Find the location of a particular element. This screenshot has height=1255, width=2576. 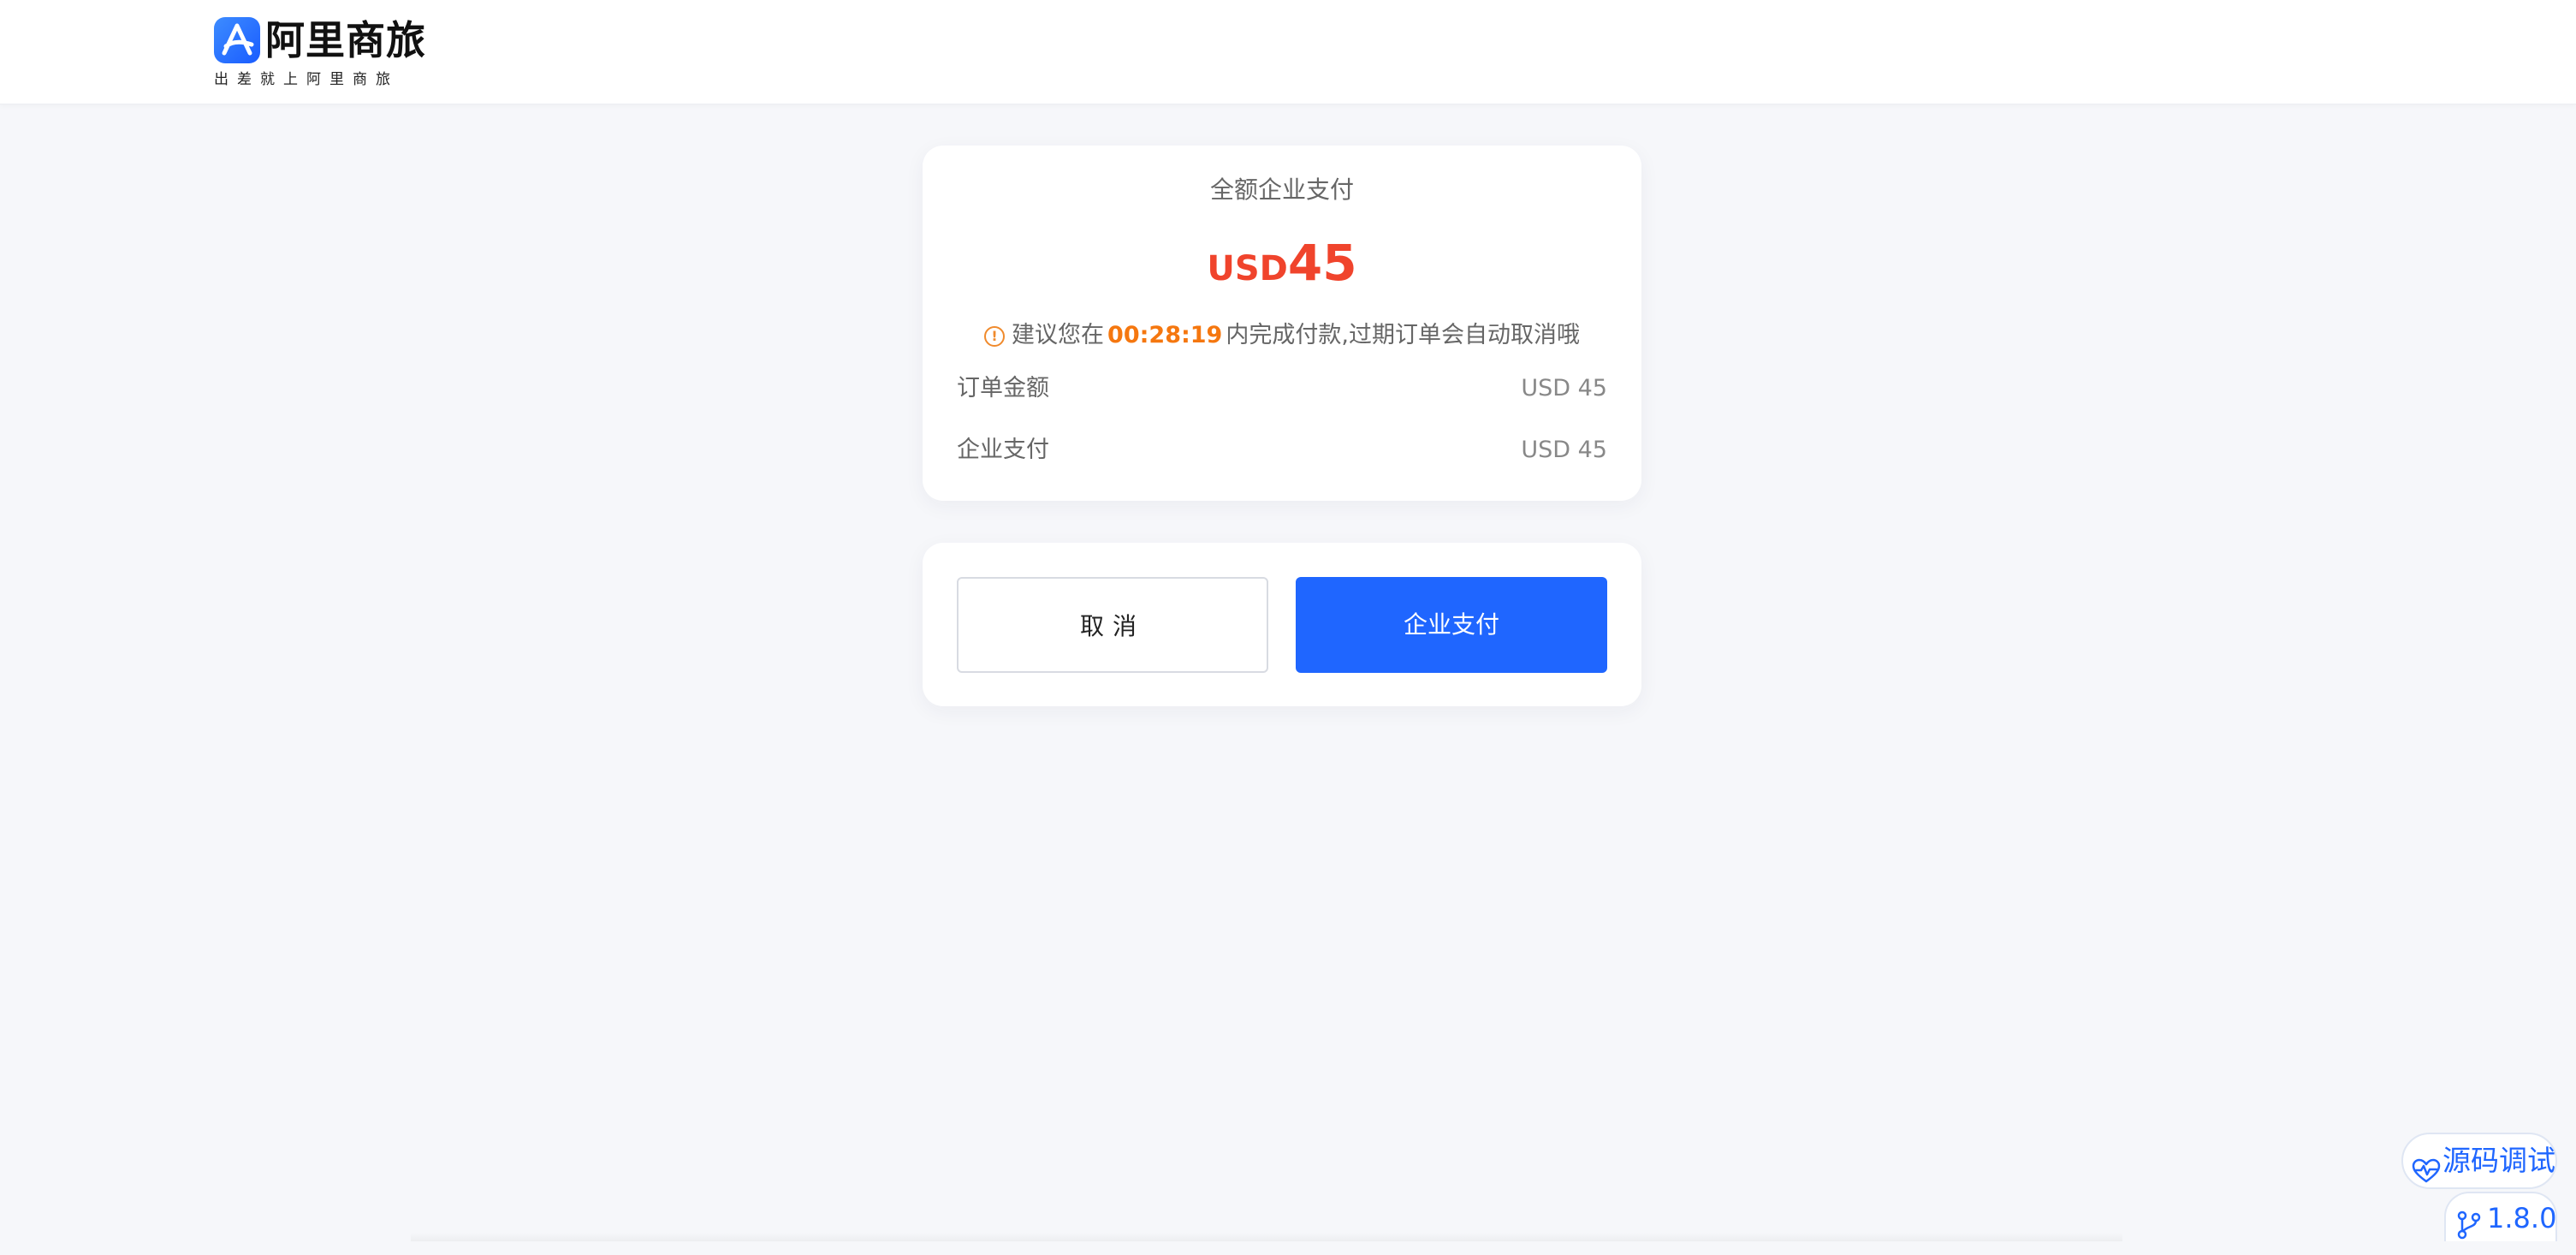

cancel-button: 取消 is located at coordinates (1112, 625).